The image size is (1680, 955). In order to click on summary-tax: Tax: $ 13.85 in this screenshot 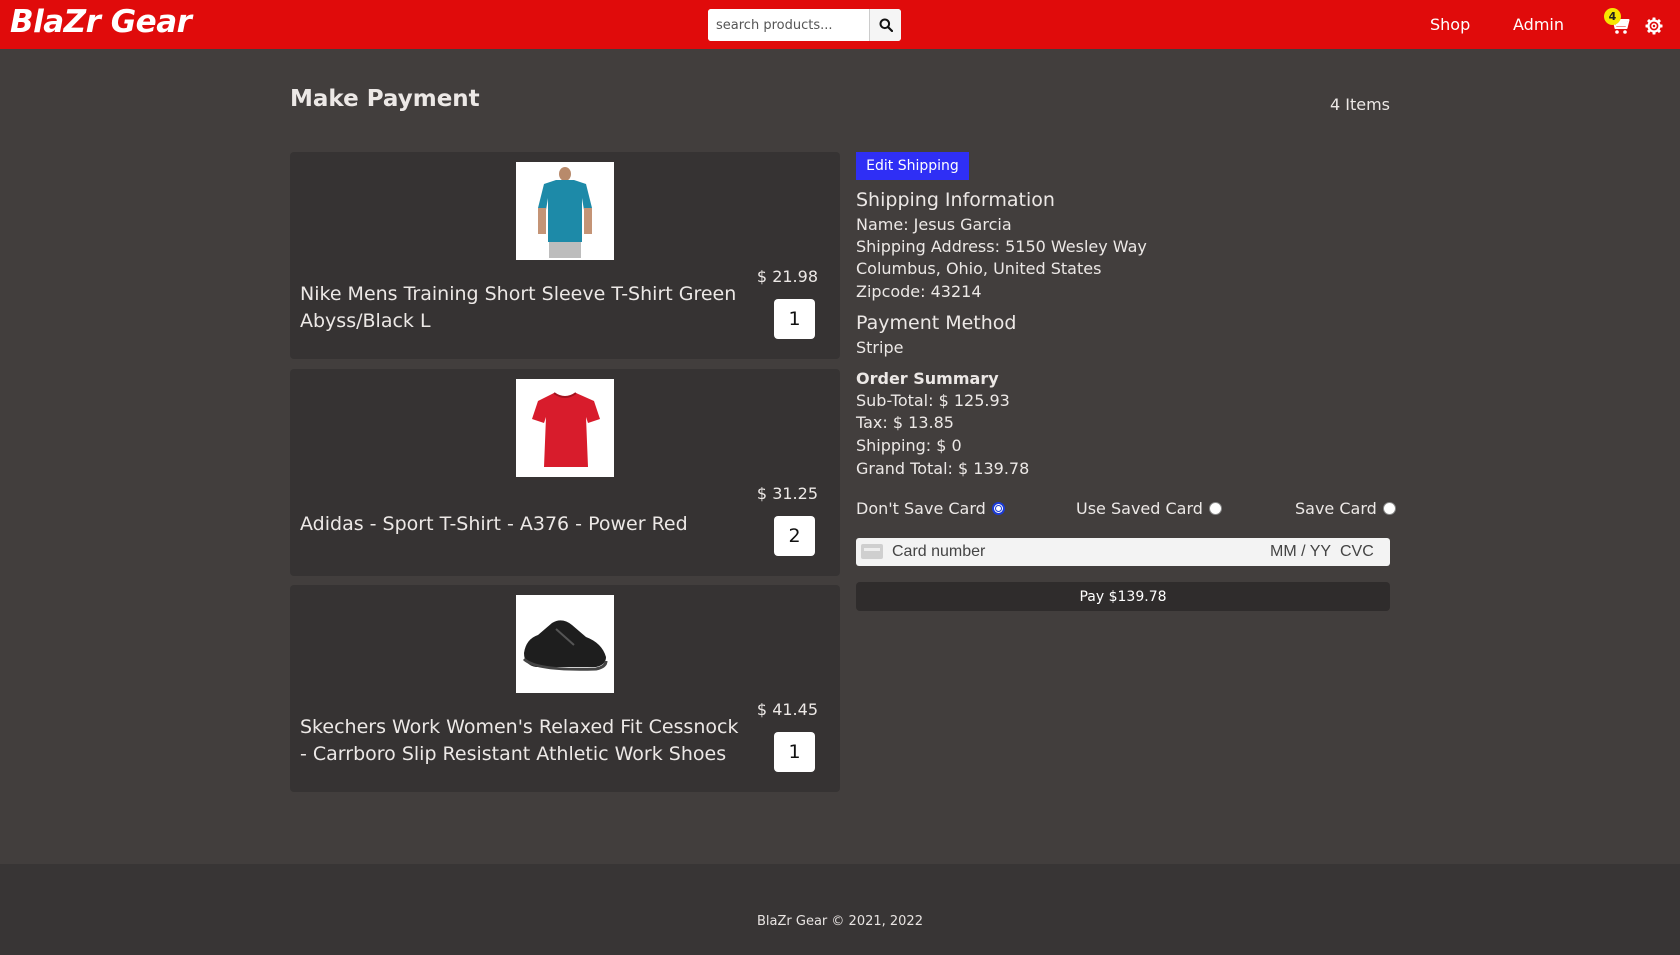, I will do `click(905, 422)`.